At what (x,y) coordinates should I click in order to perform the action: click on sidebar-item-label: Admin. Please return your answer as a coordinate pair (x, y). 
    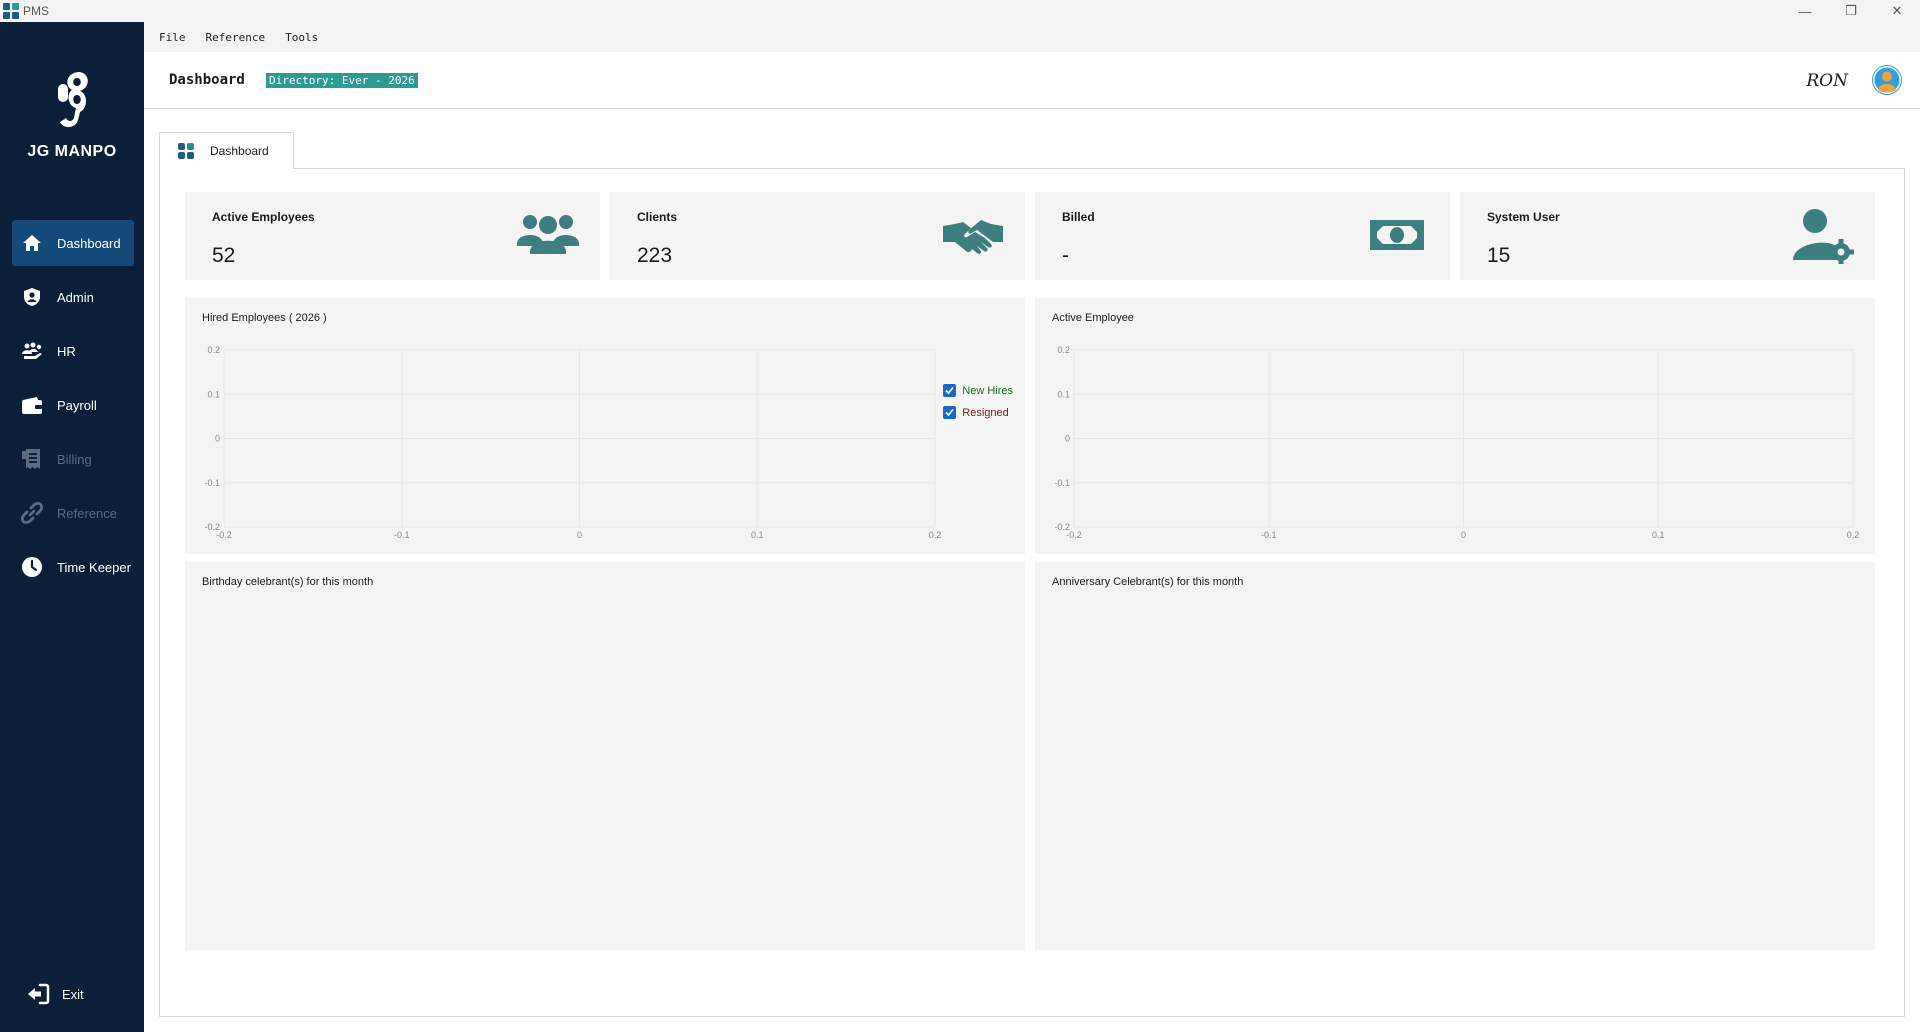
    Looking at the image, I should click on (75, 297).